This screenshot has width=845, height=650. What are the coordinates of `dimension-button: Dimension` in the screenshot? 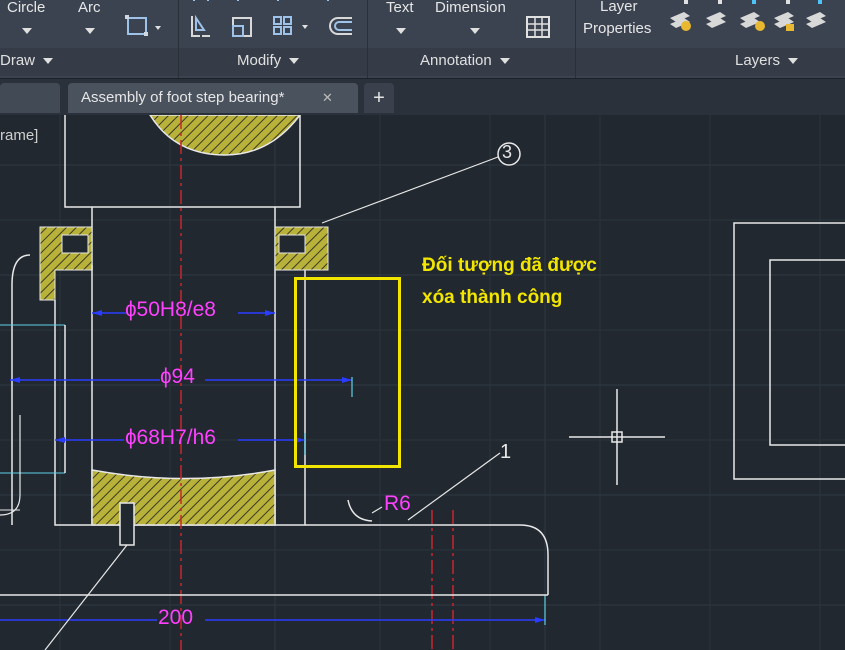 It's located at (470, 8).